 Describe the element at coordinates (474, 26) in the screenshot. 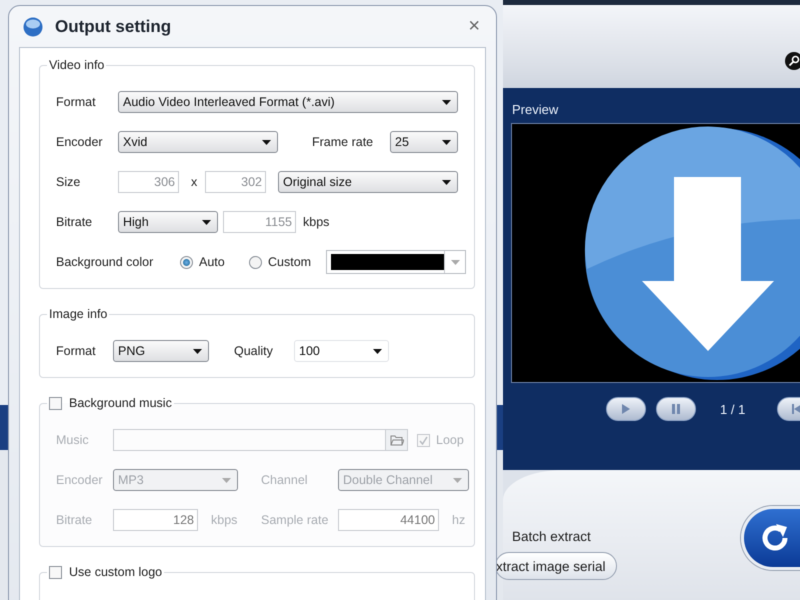

I see `close-button: ×` at that location.